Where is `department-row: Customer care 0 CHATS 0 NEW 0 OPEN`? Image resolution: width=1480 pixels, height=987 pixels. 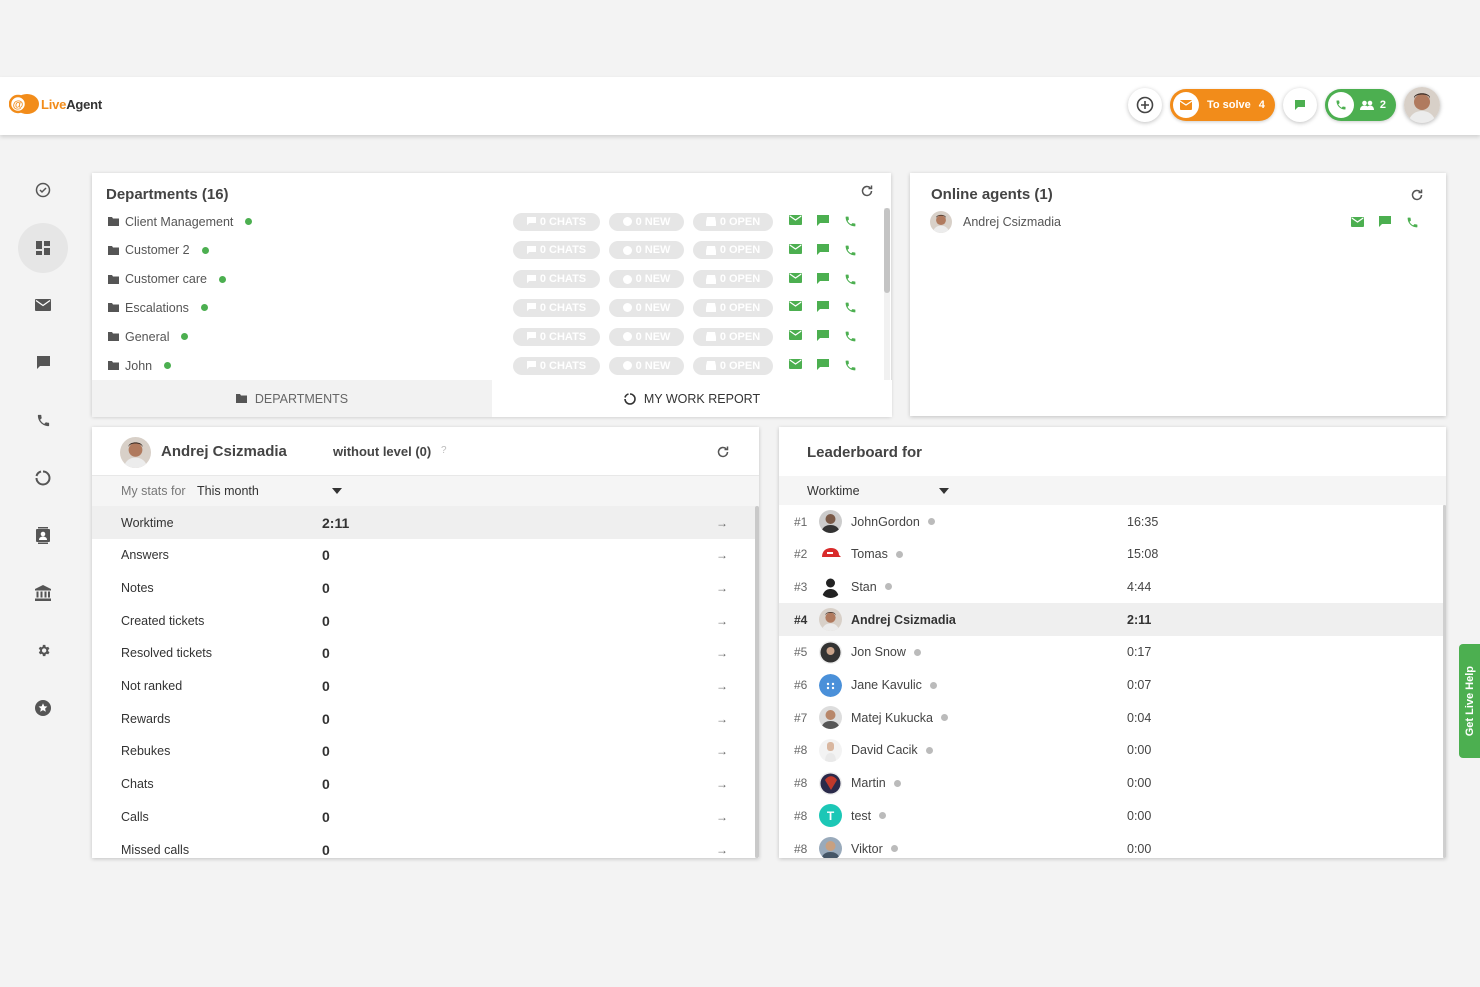
department-row: Customer care 0 CHATS 0 NEW 0 OPEN is located at coordinates (487, 279).